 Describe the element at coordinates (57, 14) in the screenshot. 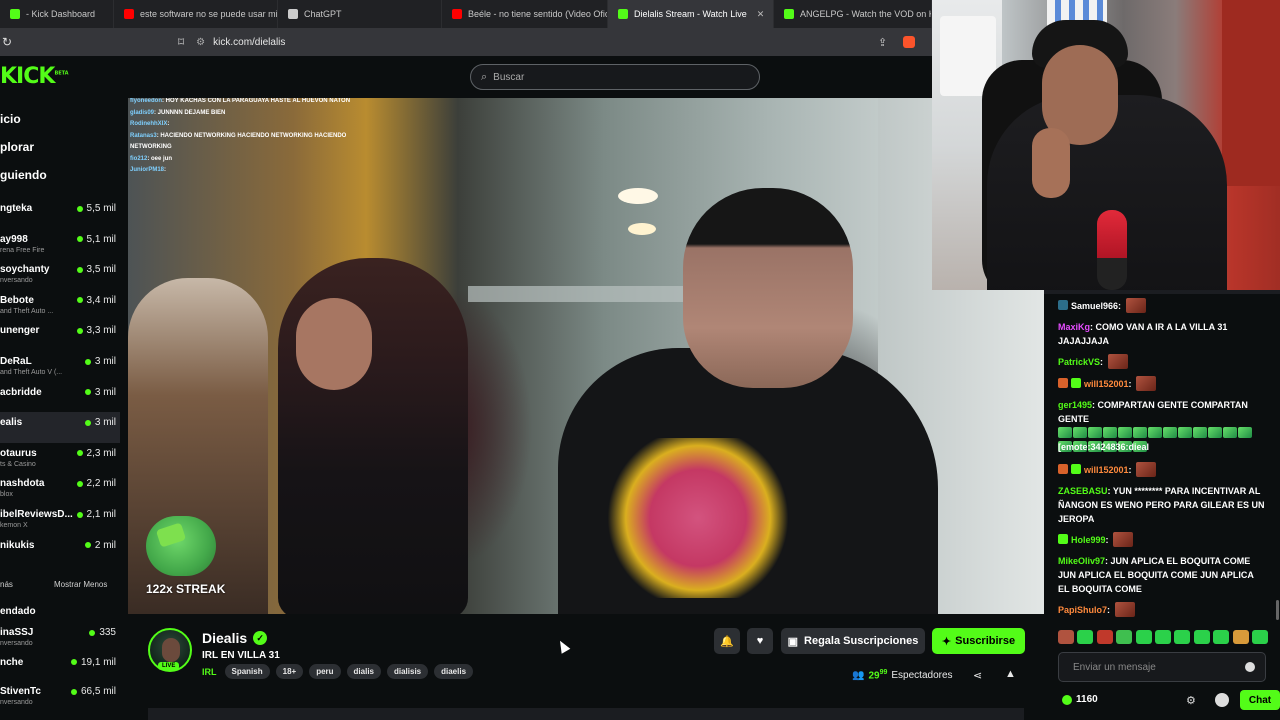

I see `browser-tab: - Kick Dashboard` at that location.